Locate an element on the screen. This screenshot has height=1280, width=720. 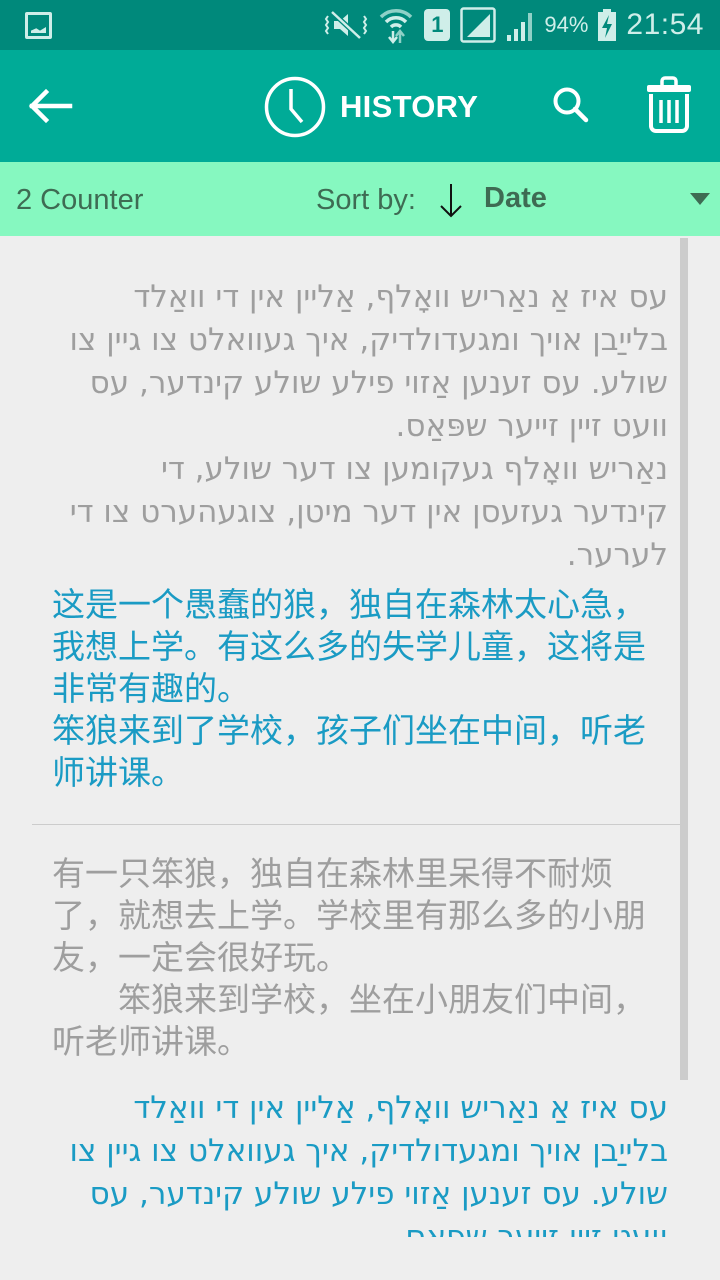
vibrate-mute-icon is located at coordinates (346, 25).